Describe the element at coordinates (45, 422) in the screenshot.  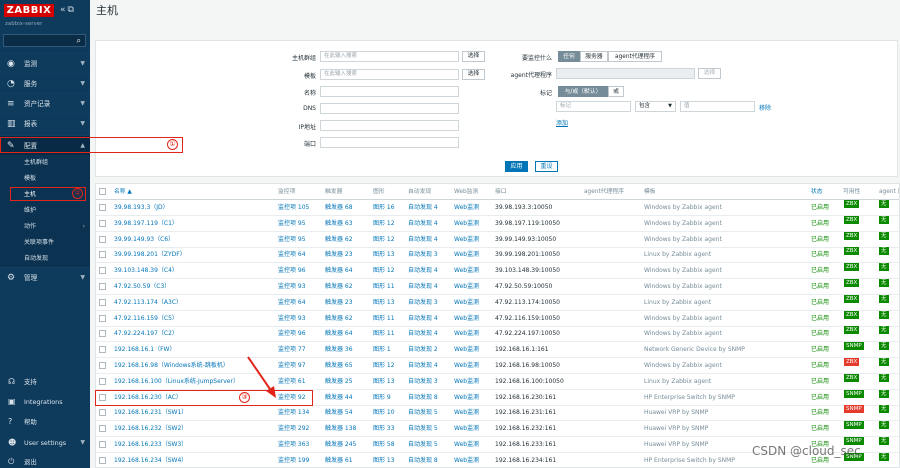
I see `footer-help: ? 帮助` at that location.